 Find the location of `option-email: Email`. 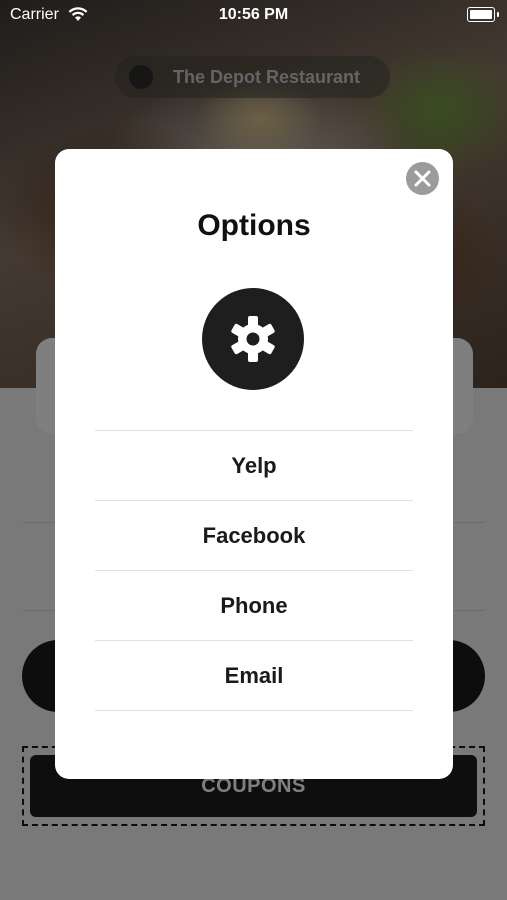

option-email: Email is located at coordinates (254, 675).